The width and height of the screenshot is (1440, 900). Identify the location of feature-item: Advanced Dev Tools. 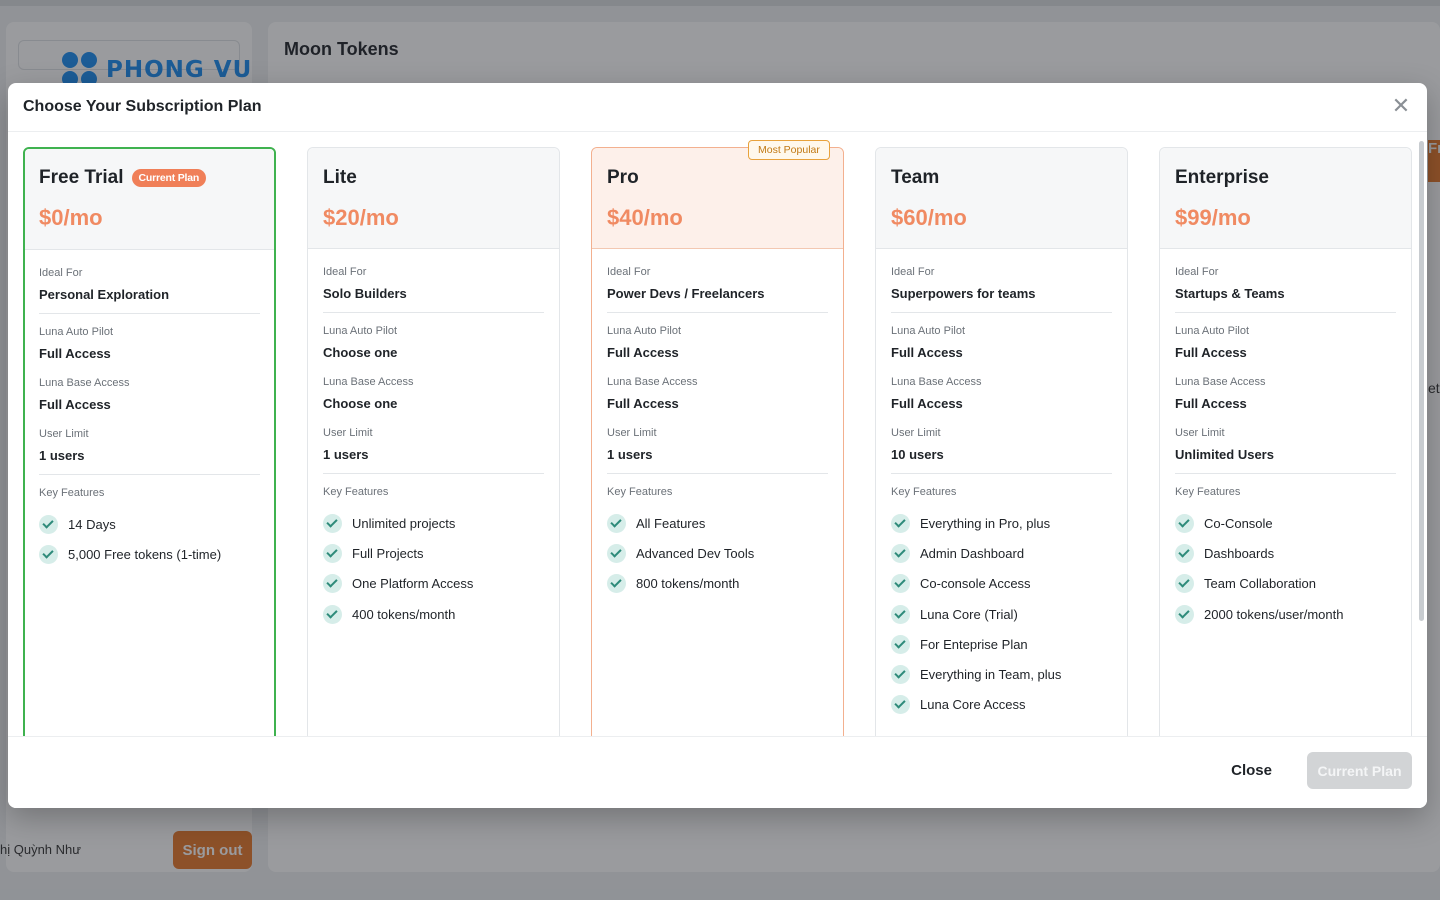
(717, 553).